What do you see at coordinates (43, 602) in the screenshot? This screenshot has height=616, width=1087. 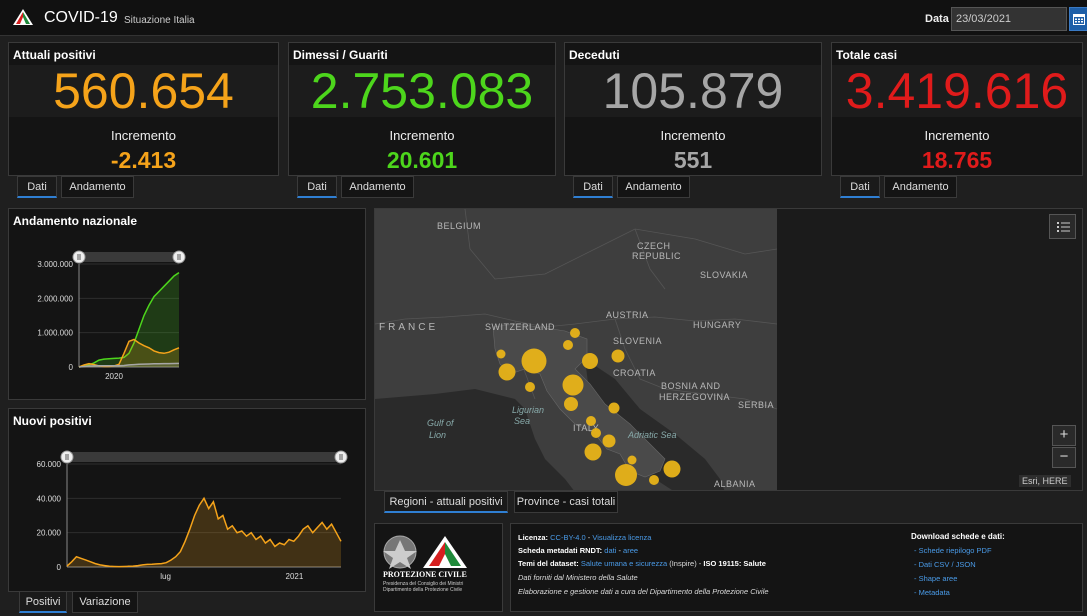 I see `tab-positivi: Positivi` at bounding box center [43, 602].